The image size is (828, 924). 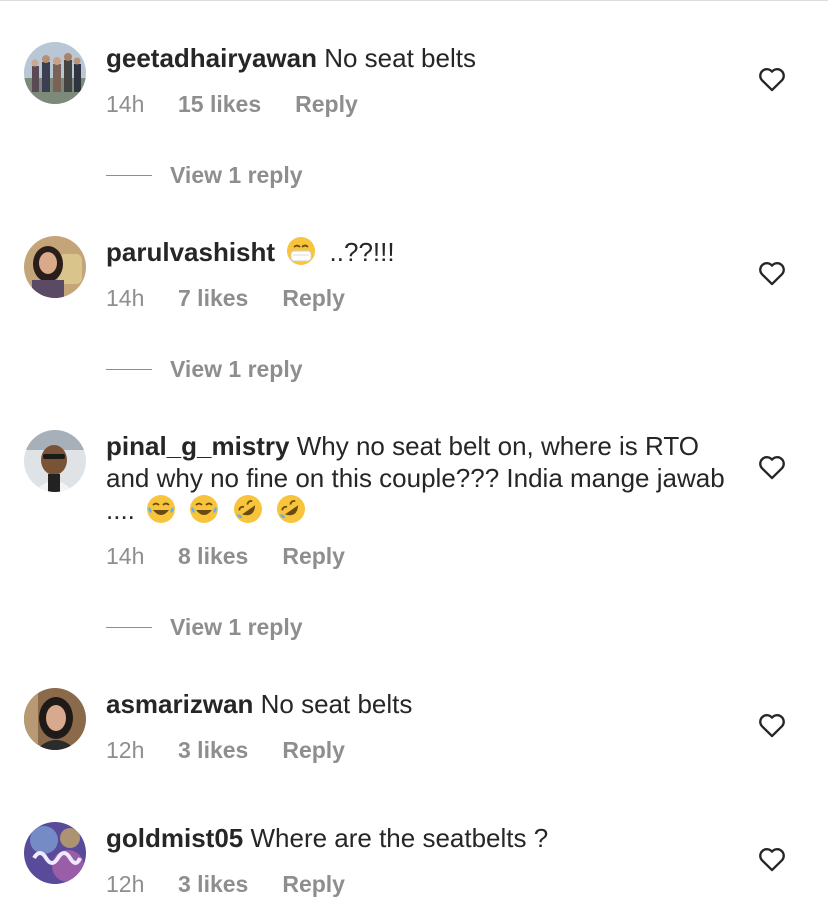 What do you see at coordinates (211, 58) in the screenshot?
I see `comment-username: geetadhairyawan` at bounding box center [211, 58].